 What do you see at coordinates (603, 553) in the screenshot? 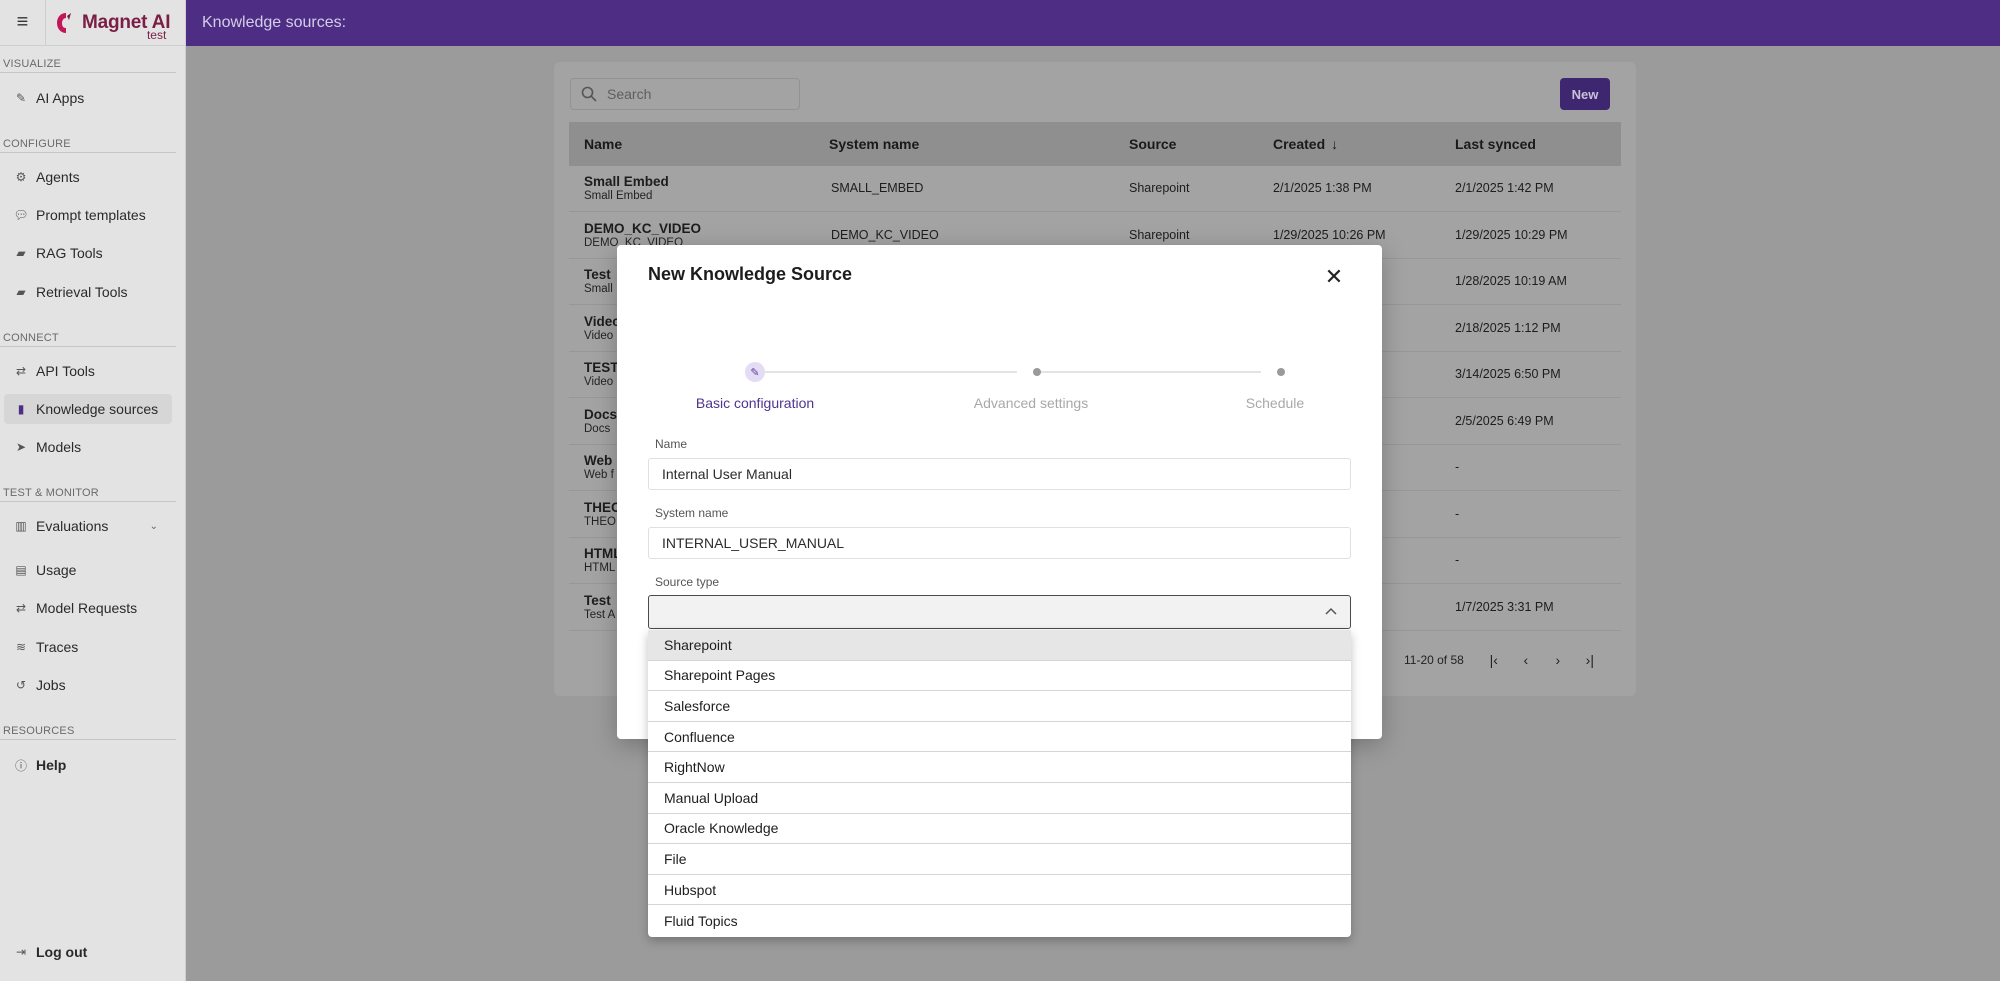
I see `cell-name: HTML` at bounding box center [603, 553].